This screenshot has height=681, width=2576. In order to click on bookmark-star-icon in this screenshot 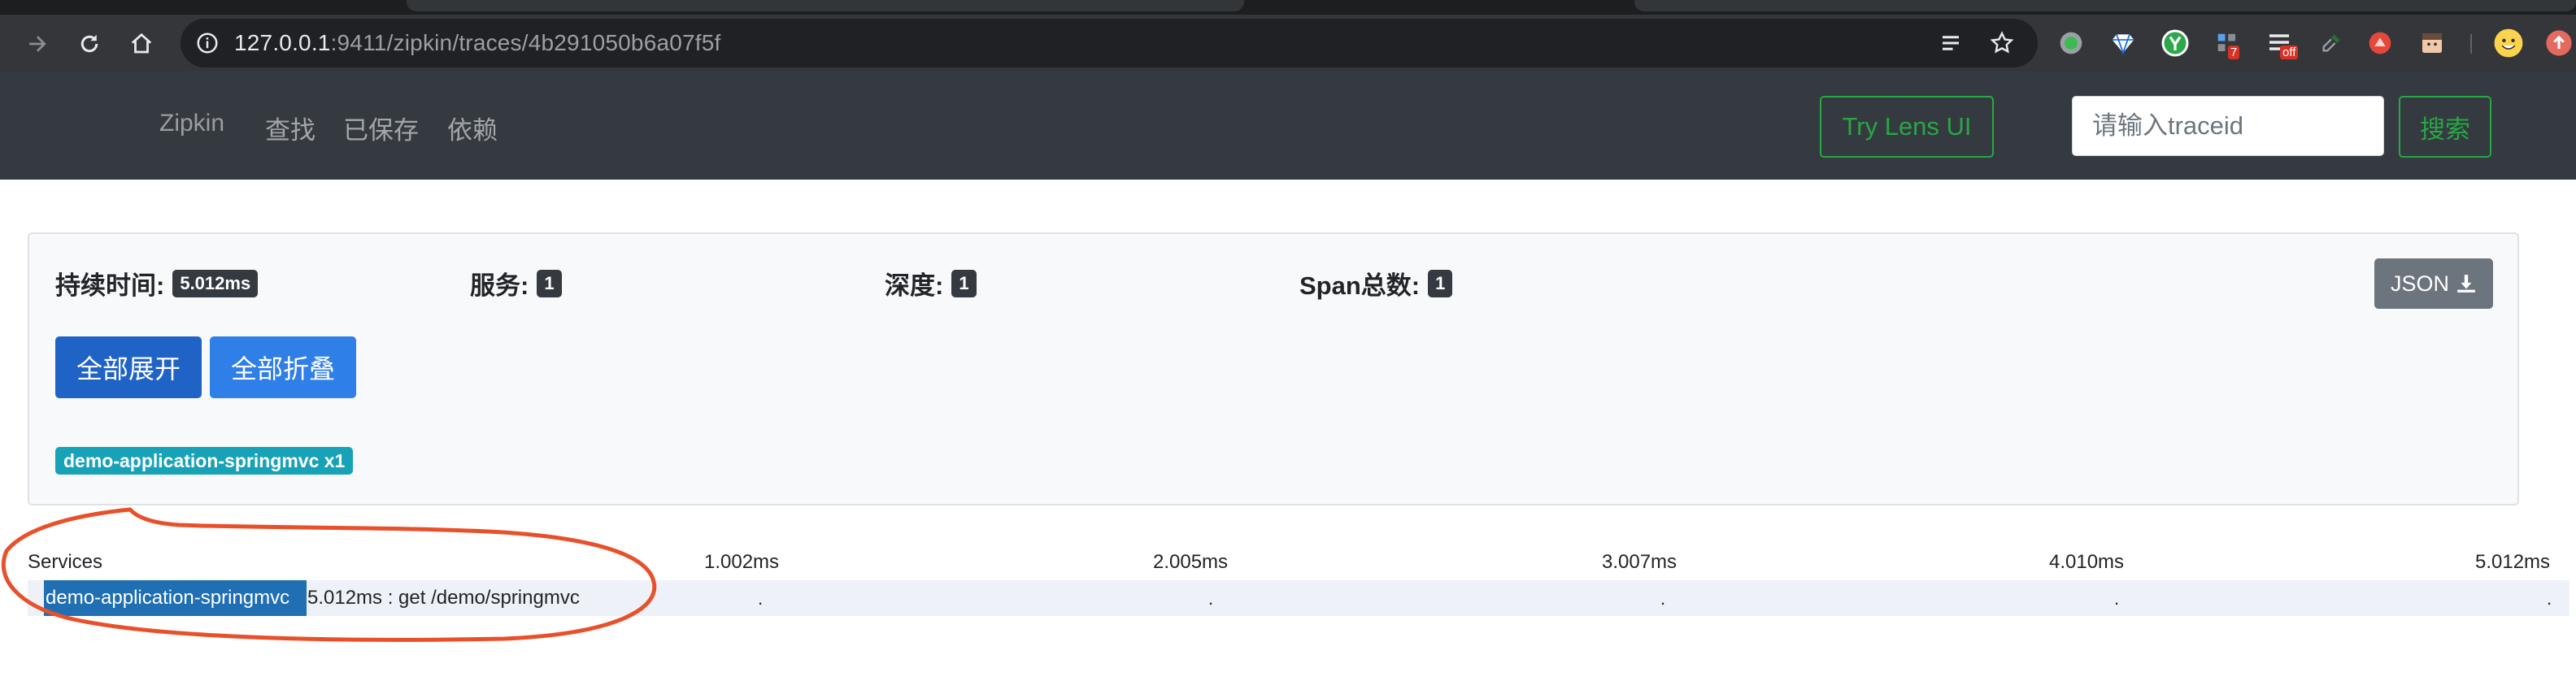, I will do `click(2002, 43)`.